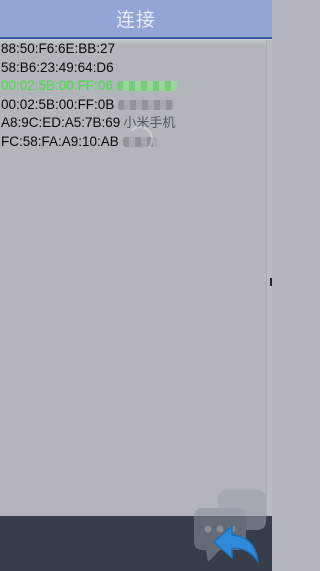 This screenshot has height=571, width=320. What do you see at coordinates (57, 67) in the screenshot?
I see `device-mac: 58:B6:23:49:64:D6` at bounding box center [57, 67].